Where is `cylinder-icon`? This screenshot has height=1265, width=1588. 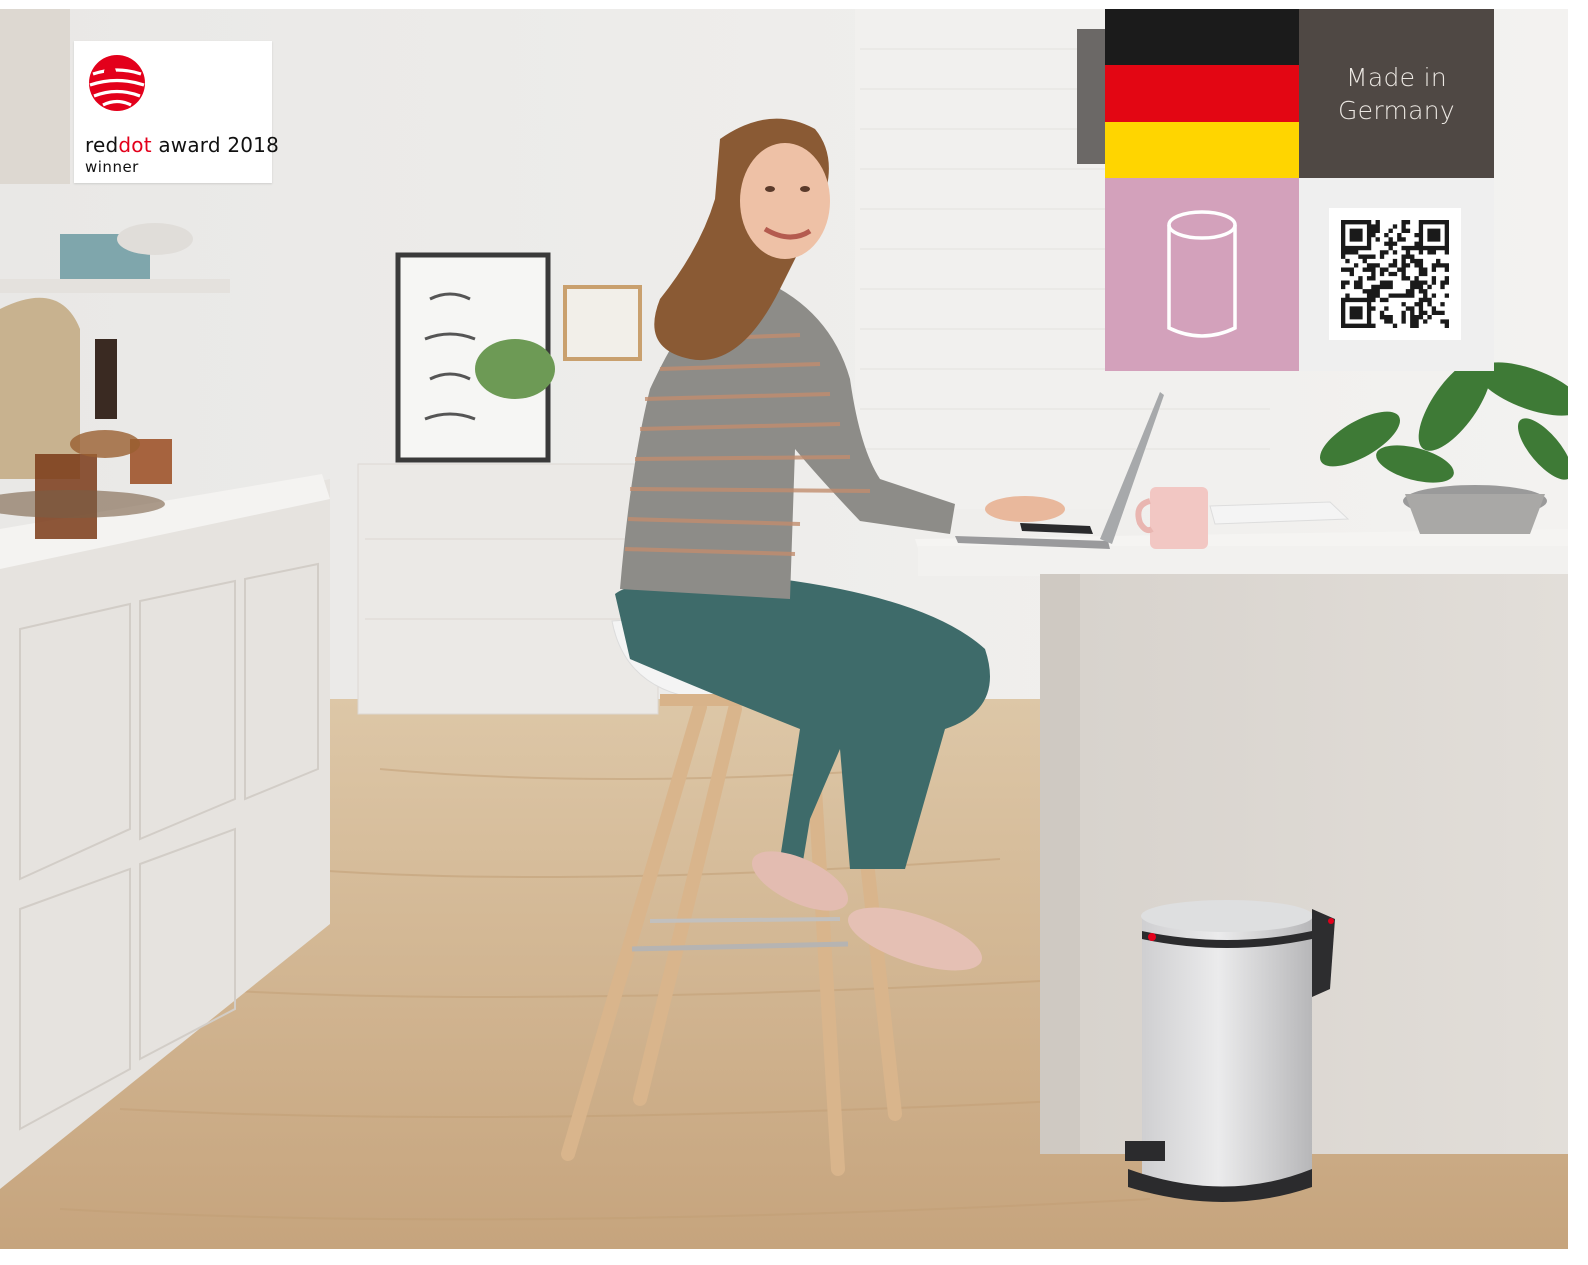
cylinder-icon is located at coordinates (1202, 274).